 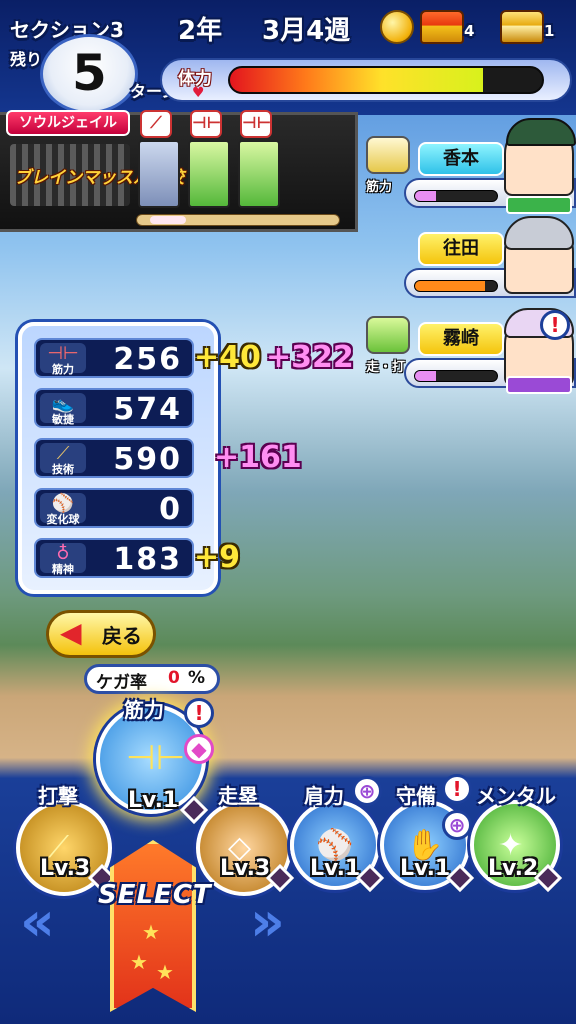 What do you see at coordinates (156, 124) in the screenshot?
I see `bat-icon: ⟋` at bounding box center [156, 124].